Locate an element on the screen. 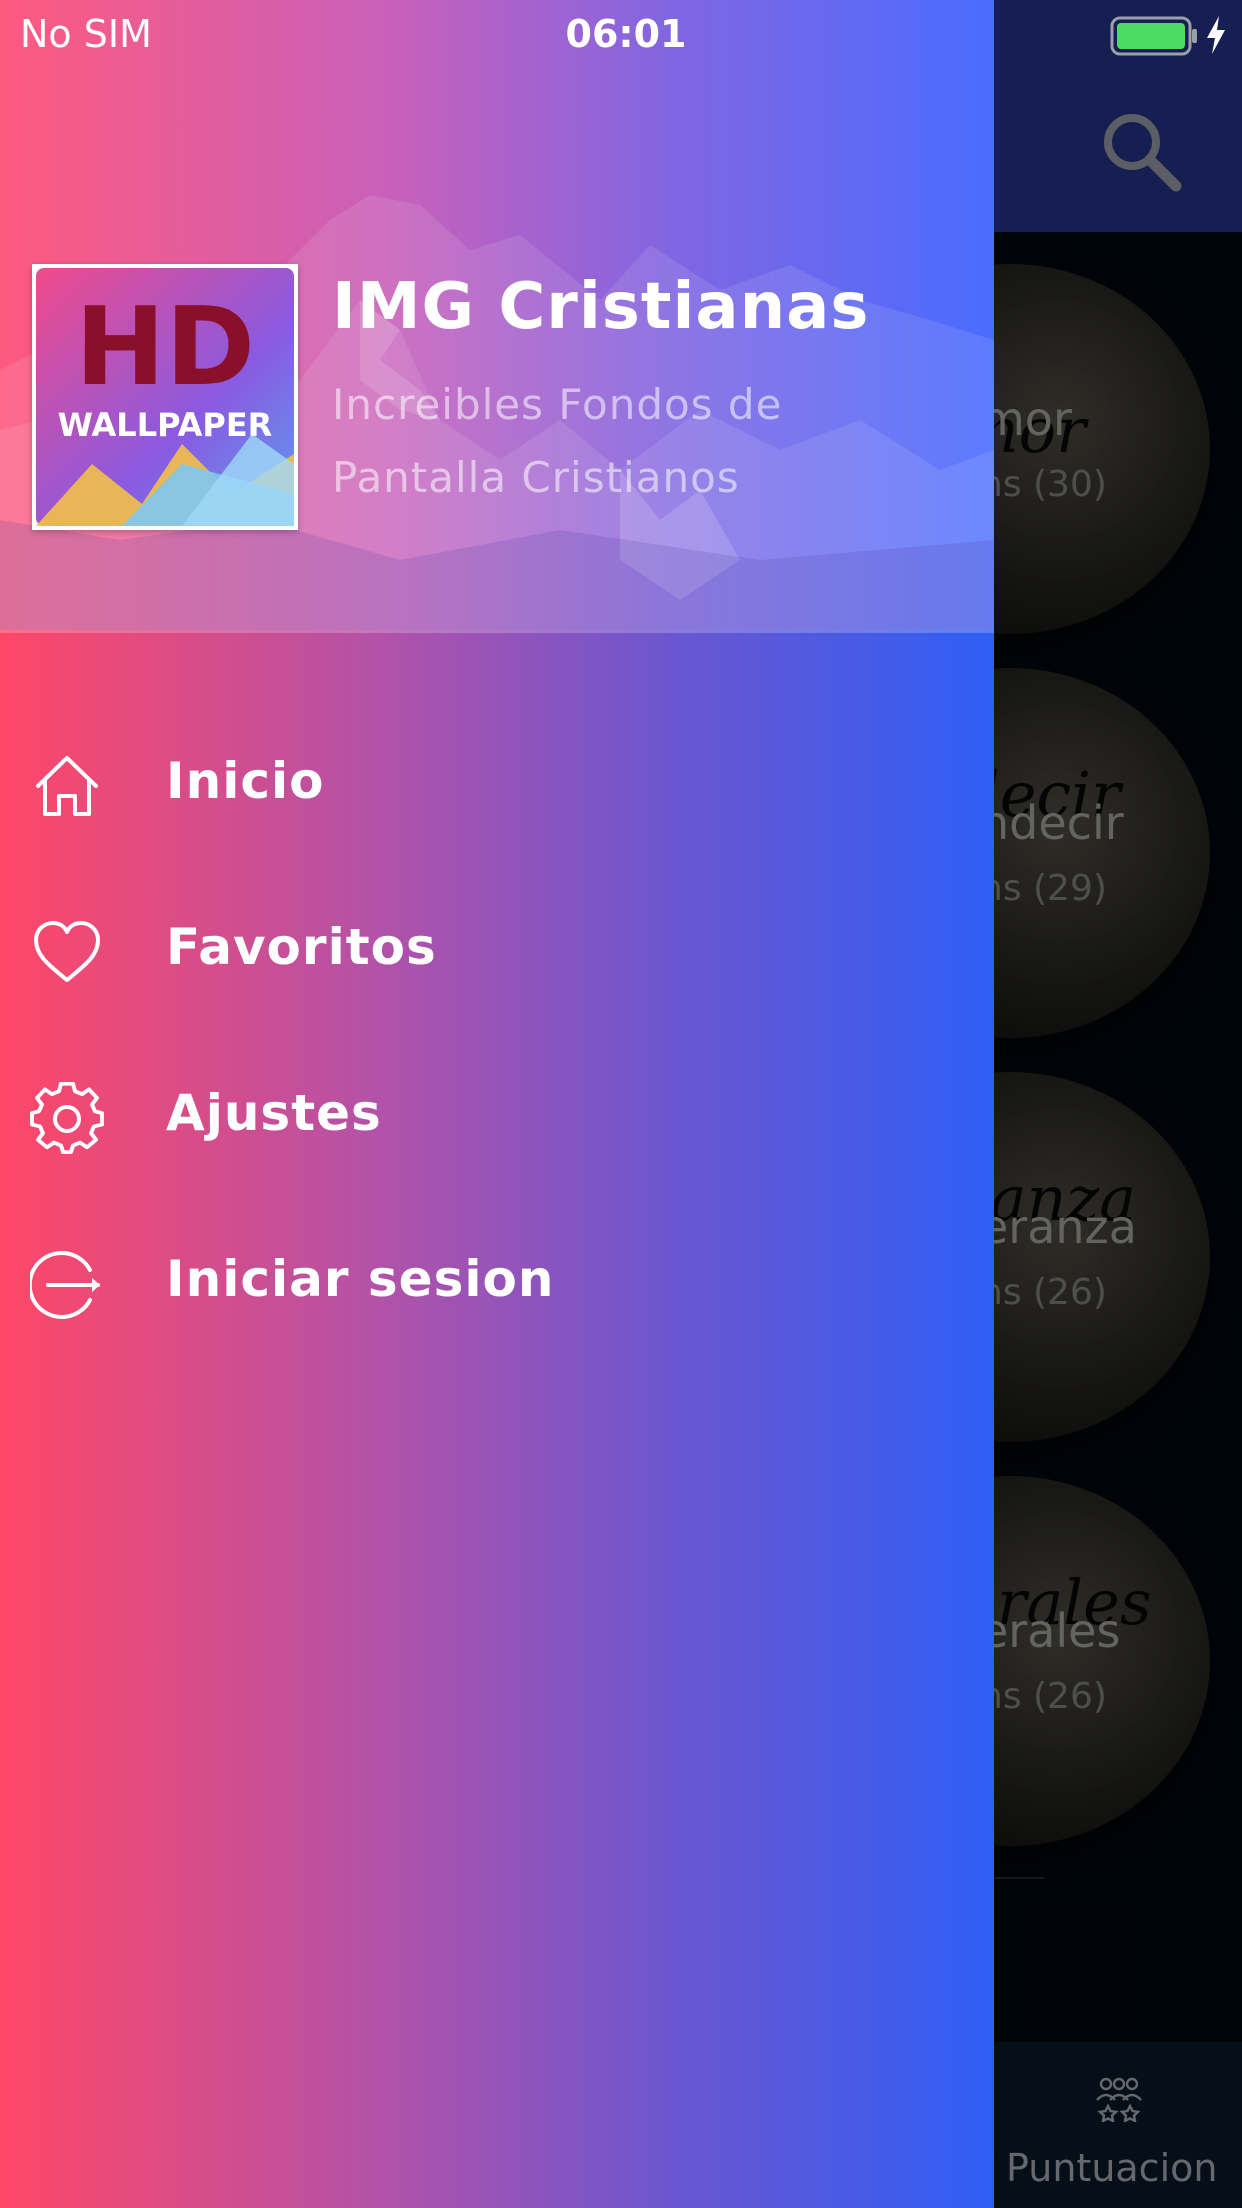 This screenshot has width=1242, height=2208. app-subtitle: Increibles Fondos de Pantalla Cristianos is located at coordinates (557, 441).